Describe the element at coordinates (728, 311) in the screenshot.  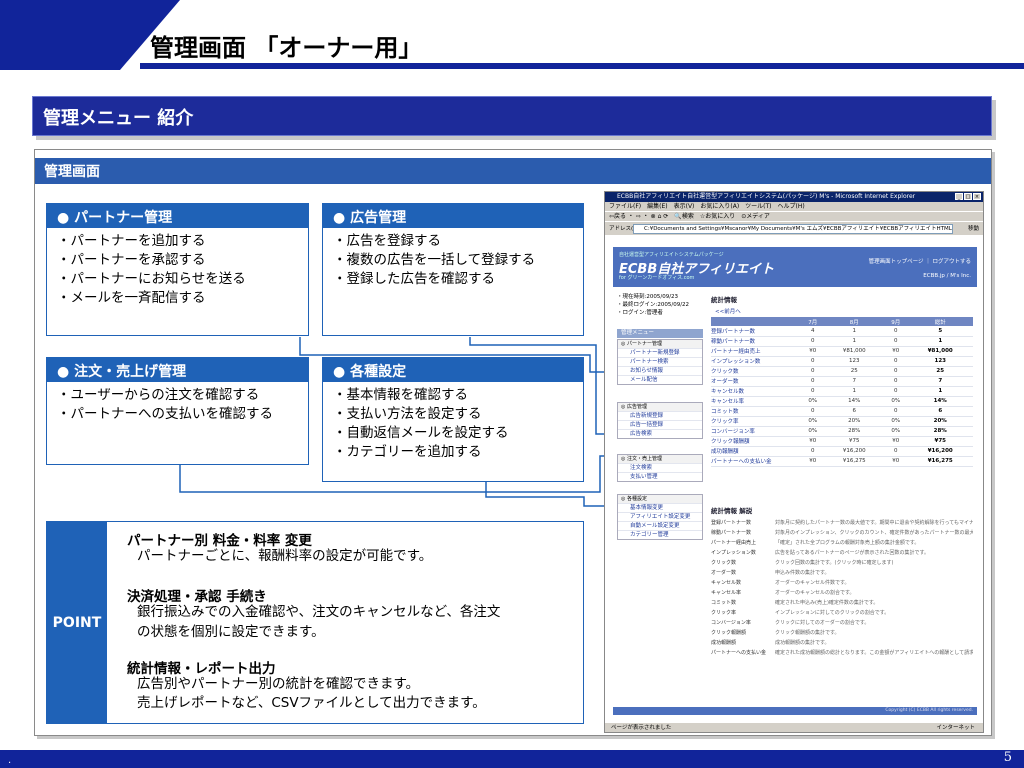
I see `previous-month-link: <<前月へ` at that location.